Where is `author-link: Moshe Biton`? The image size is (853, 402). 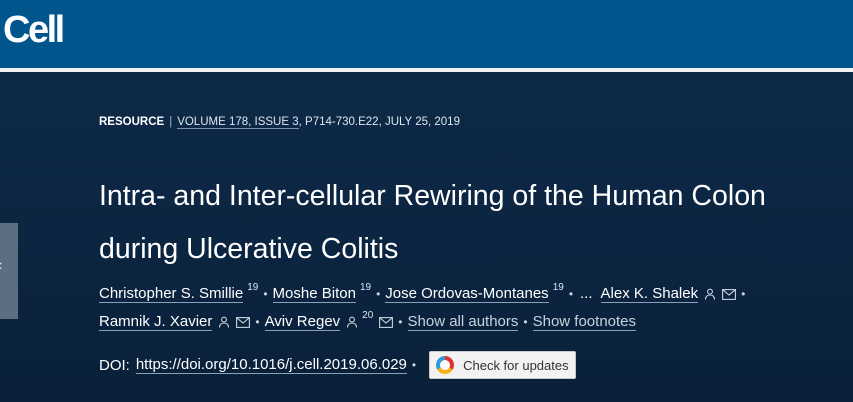
author-link: Moshe Biton is located at coordinates (314, 294).